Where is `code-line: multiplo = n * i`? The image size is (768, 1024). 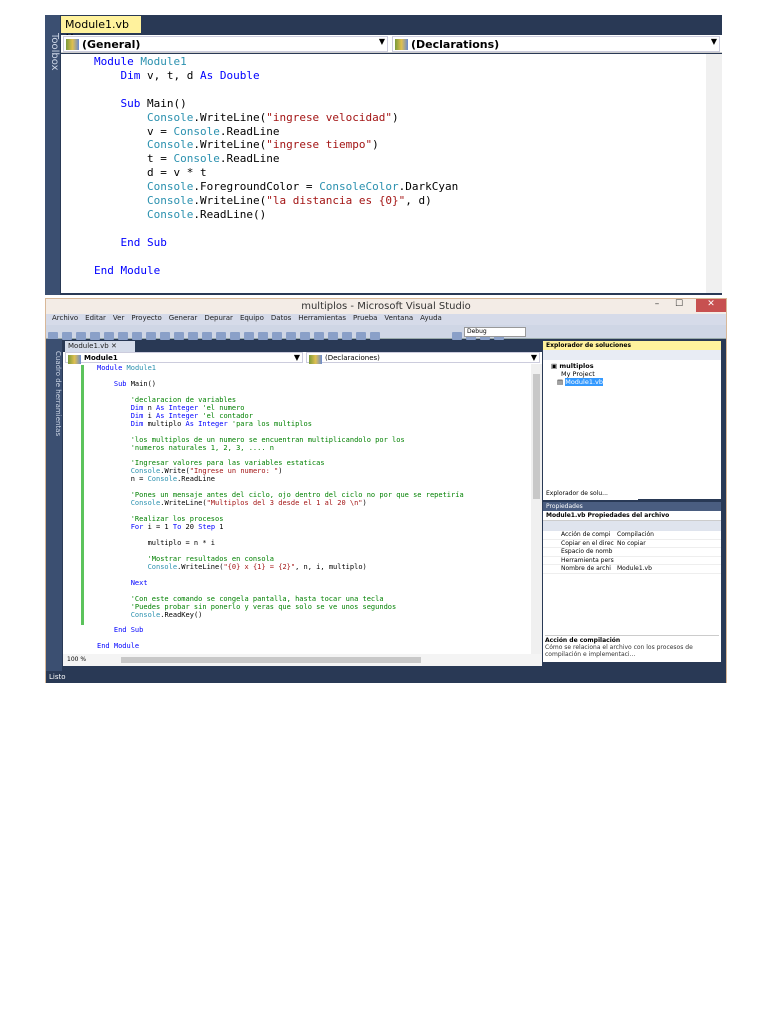 code-line: multiplo = n * i is located at coordinates (314, 543).